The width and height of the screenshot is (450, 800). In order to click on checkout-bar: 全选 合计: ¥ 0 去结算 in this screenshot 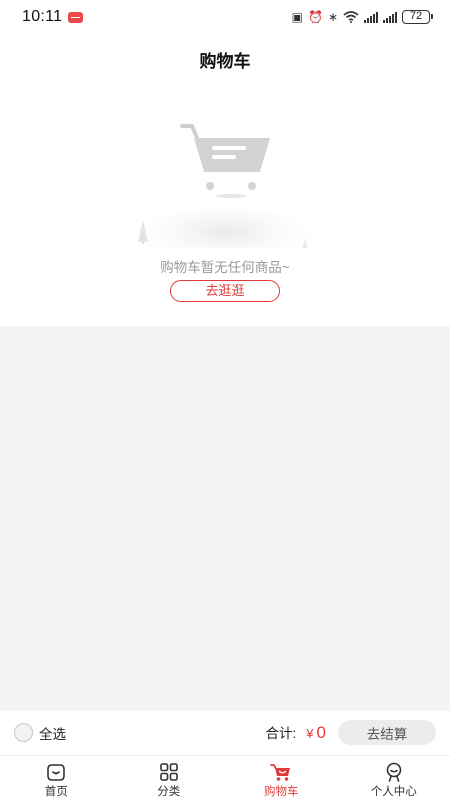, I will do `click(225, 732)`.